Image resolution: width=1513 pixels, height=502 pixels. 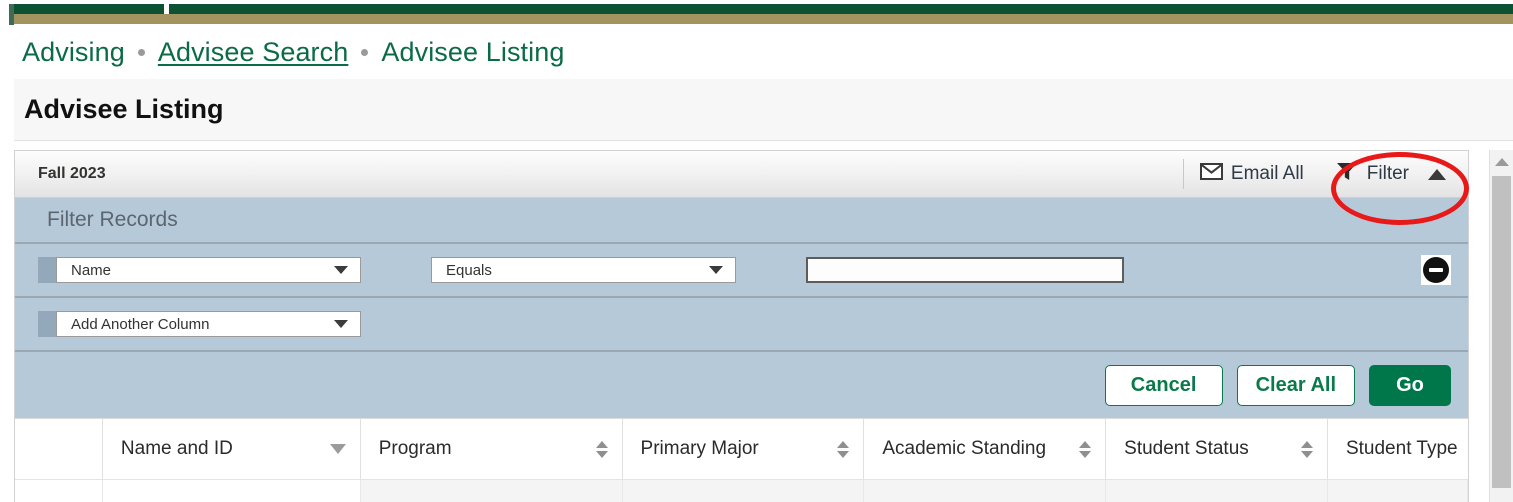 I want to click on column-header-label: Student Status, so click(x=1186, y=448).